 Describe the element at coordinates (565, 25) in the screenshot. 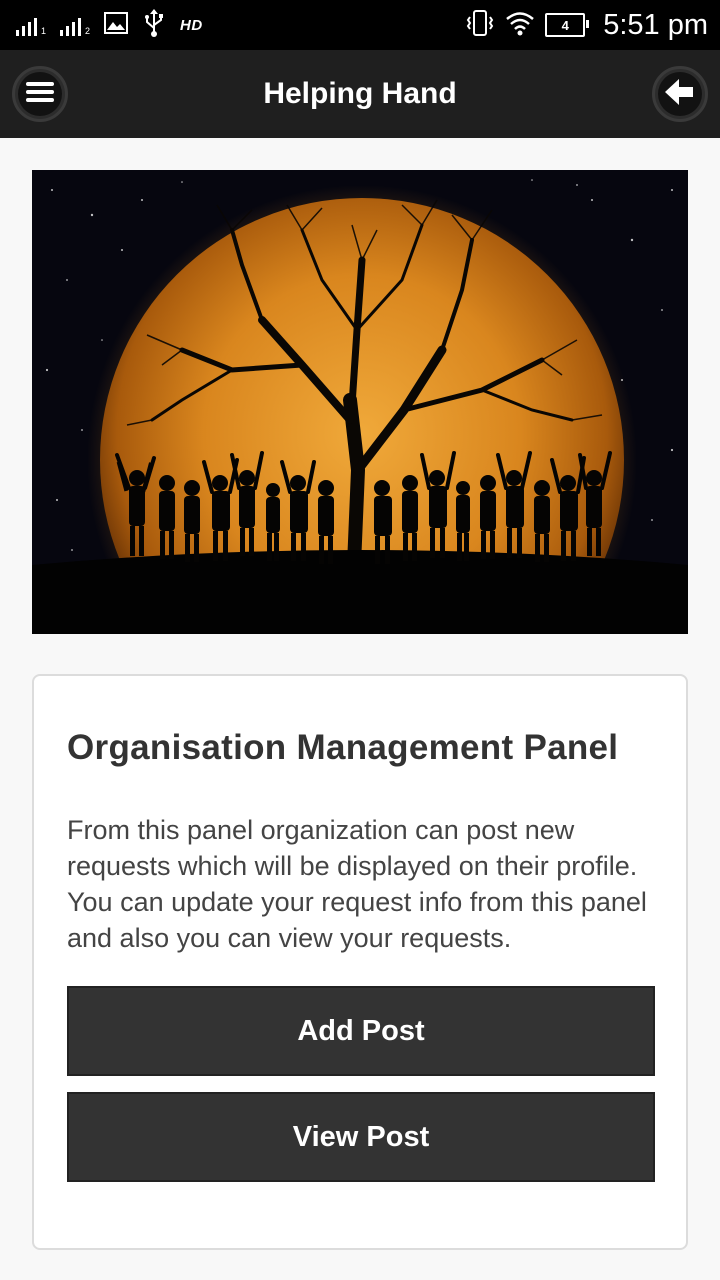

I see `battery-level: 4` at that location.